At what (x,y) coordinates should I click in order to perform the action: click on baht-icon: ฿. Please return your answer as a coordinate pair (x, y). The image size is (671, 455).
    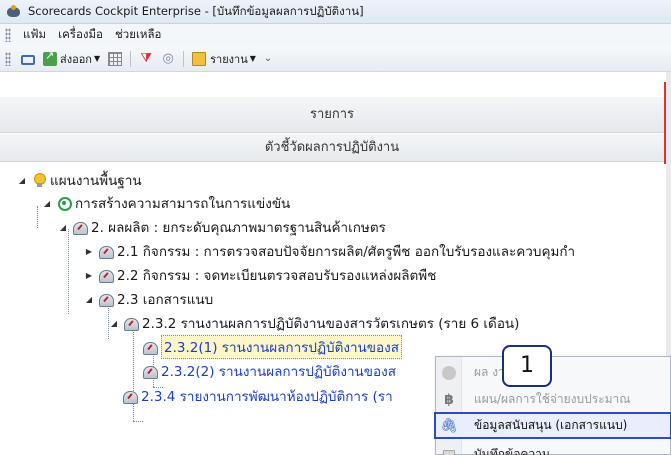
    Looking at the image, I should click on (449, 399).